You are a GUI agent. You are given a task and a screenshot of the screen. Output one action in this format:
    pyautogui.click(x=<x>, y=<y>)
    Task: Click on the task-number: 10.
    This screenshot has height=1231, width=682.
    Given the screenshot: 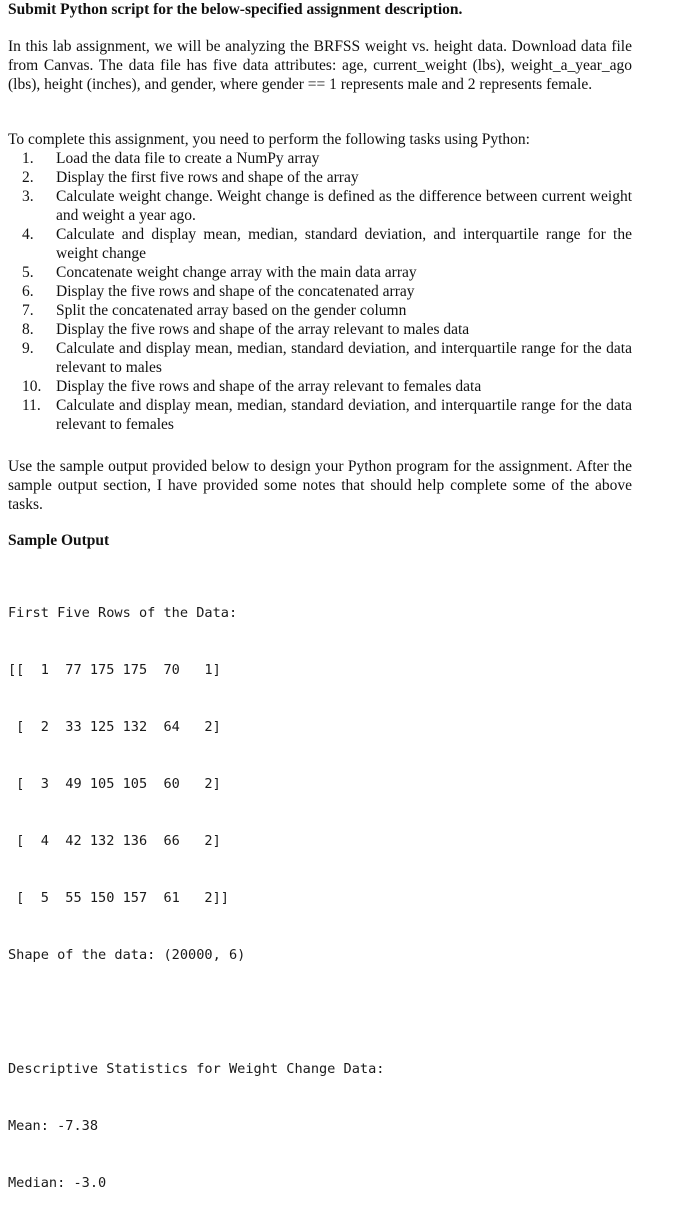 What is the action you would take?
    pyautogui.click(x=32, y=386)
    